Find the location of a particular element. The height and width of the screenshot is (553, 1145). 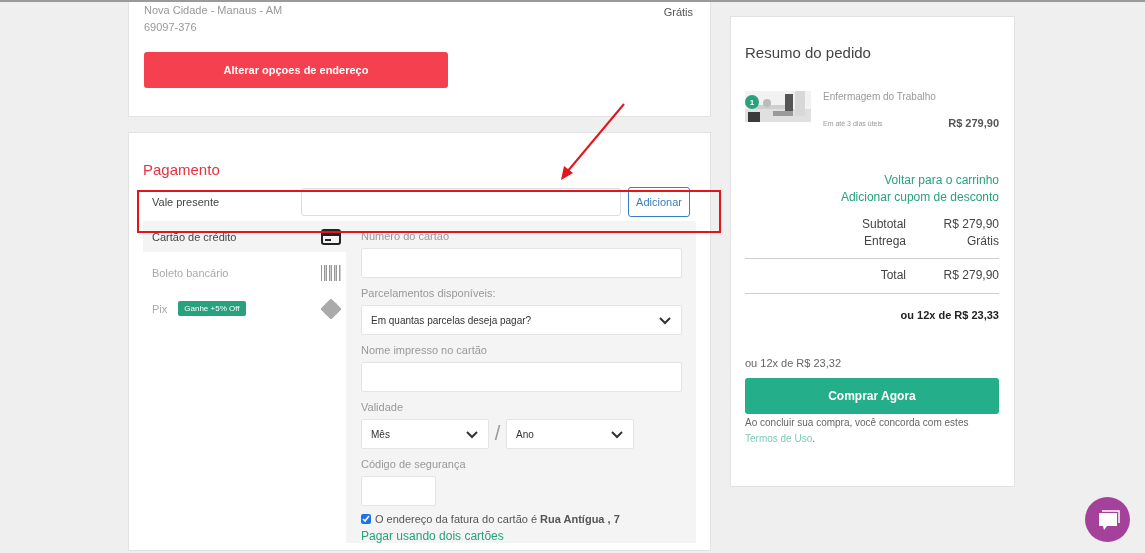

terms-text: Ao concluir sua compra, você concorda com estes Termos de Uso. is located at coordinates (857, 431).